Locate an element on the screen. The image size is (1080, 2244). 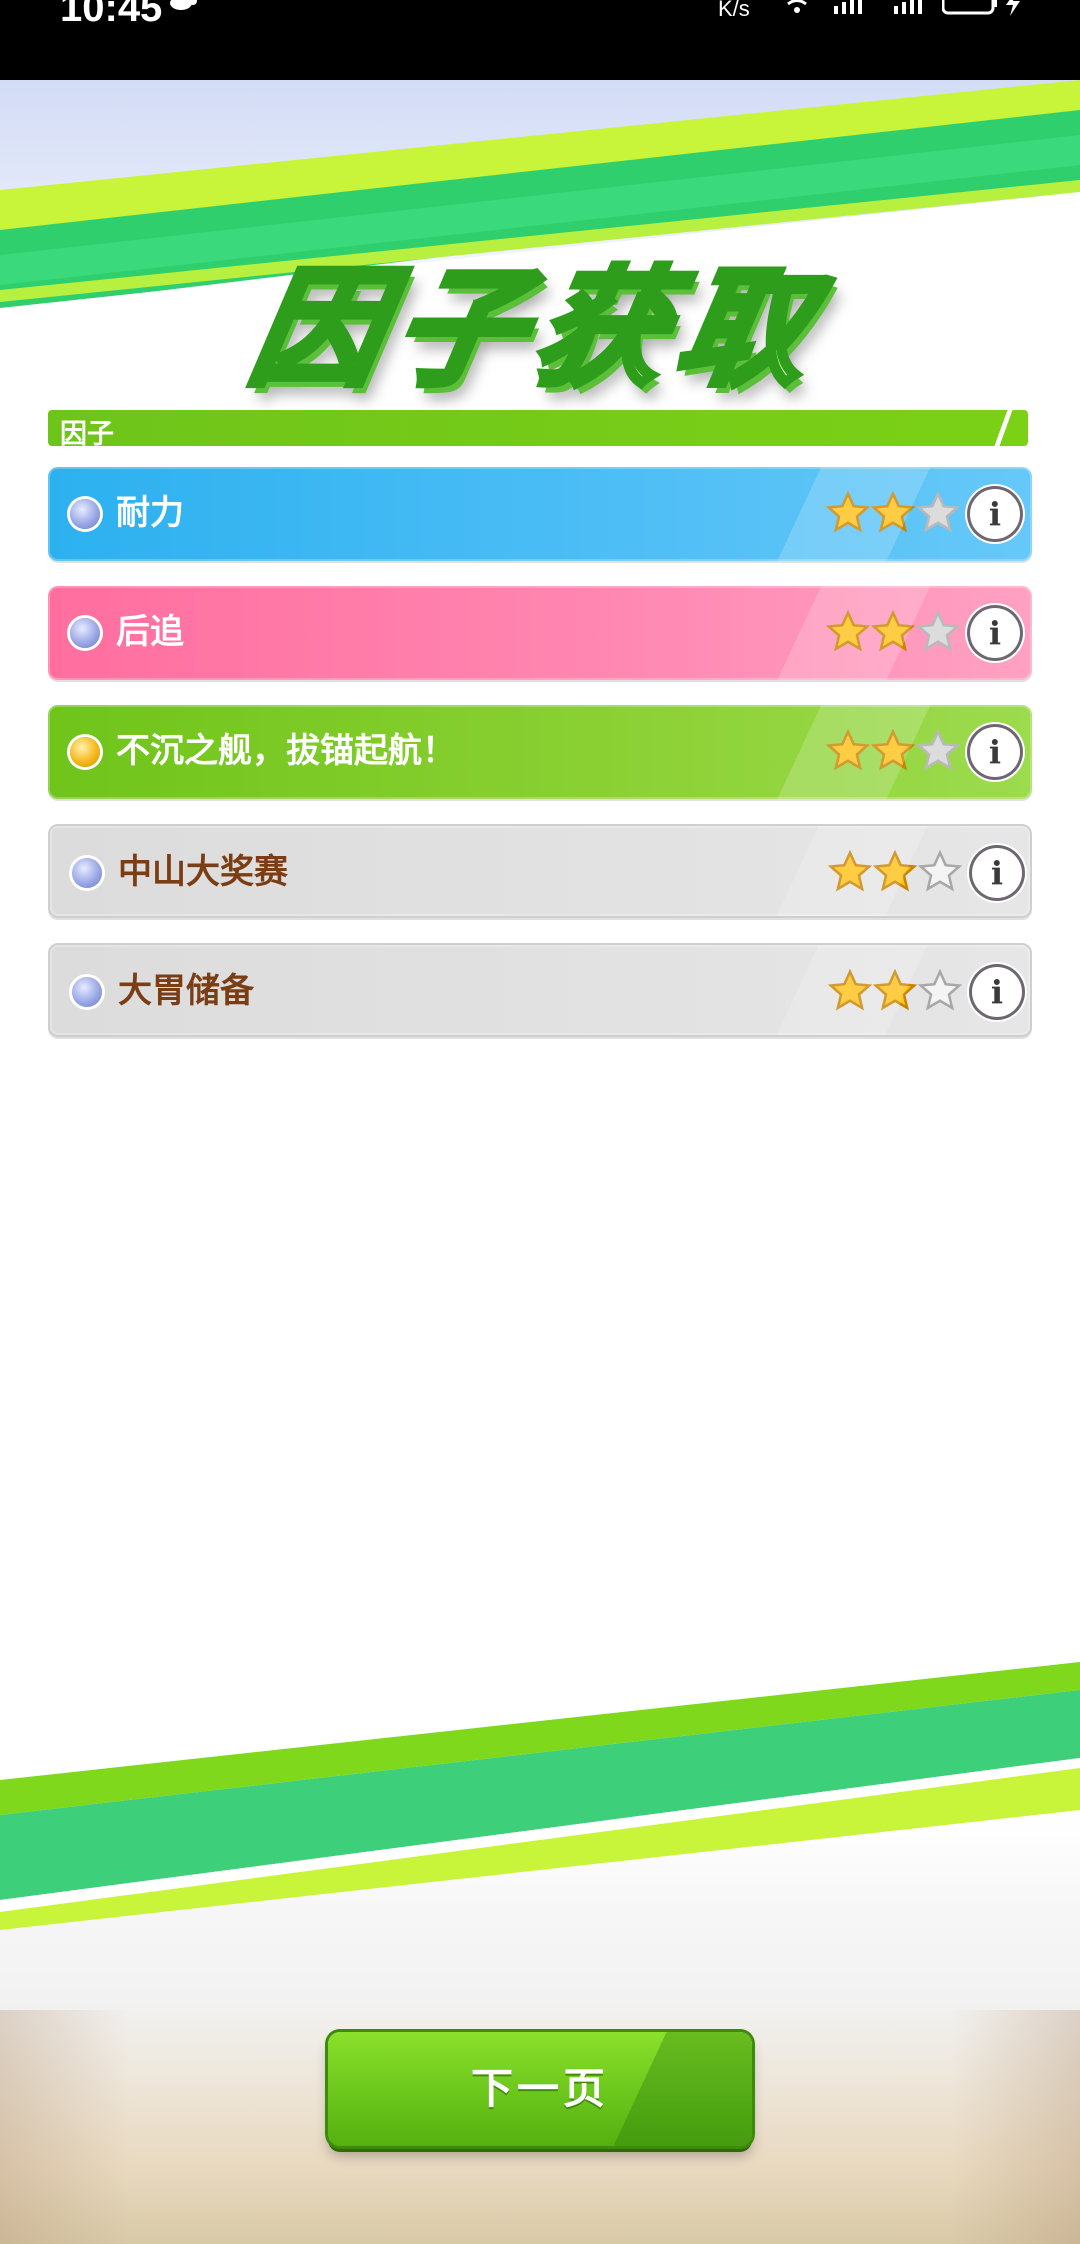
battery-icon is located at coordinates (969, 7).